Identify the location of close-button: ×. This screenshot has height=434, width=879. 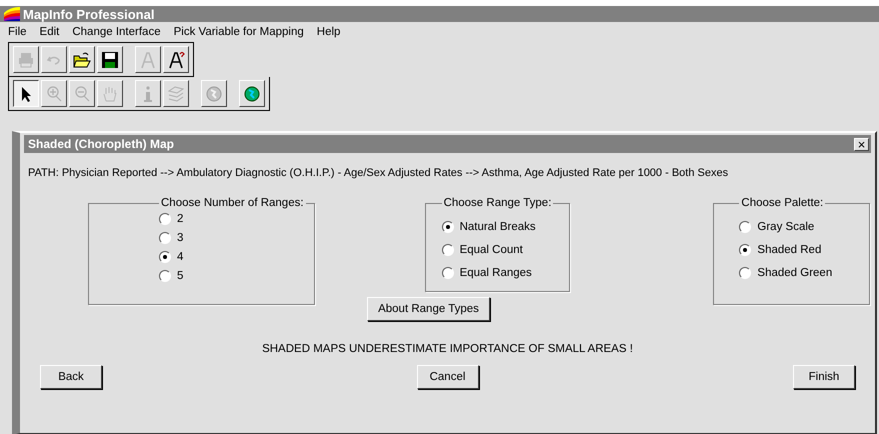
(861, 144).